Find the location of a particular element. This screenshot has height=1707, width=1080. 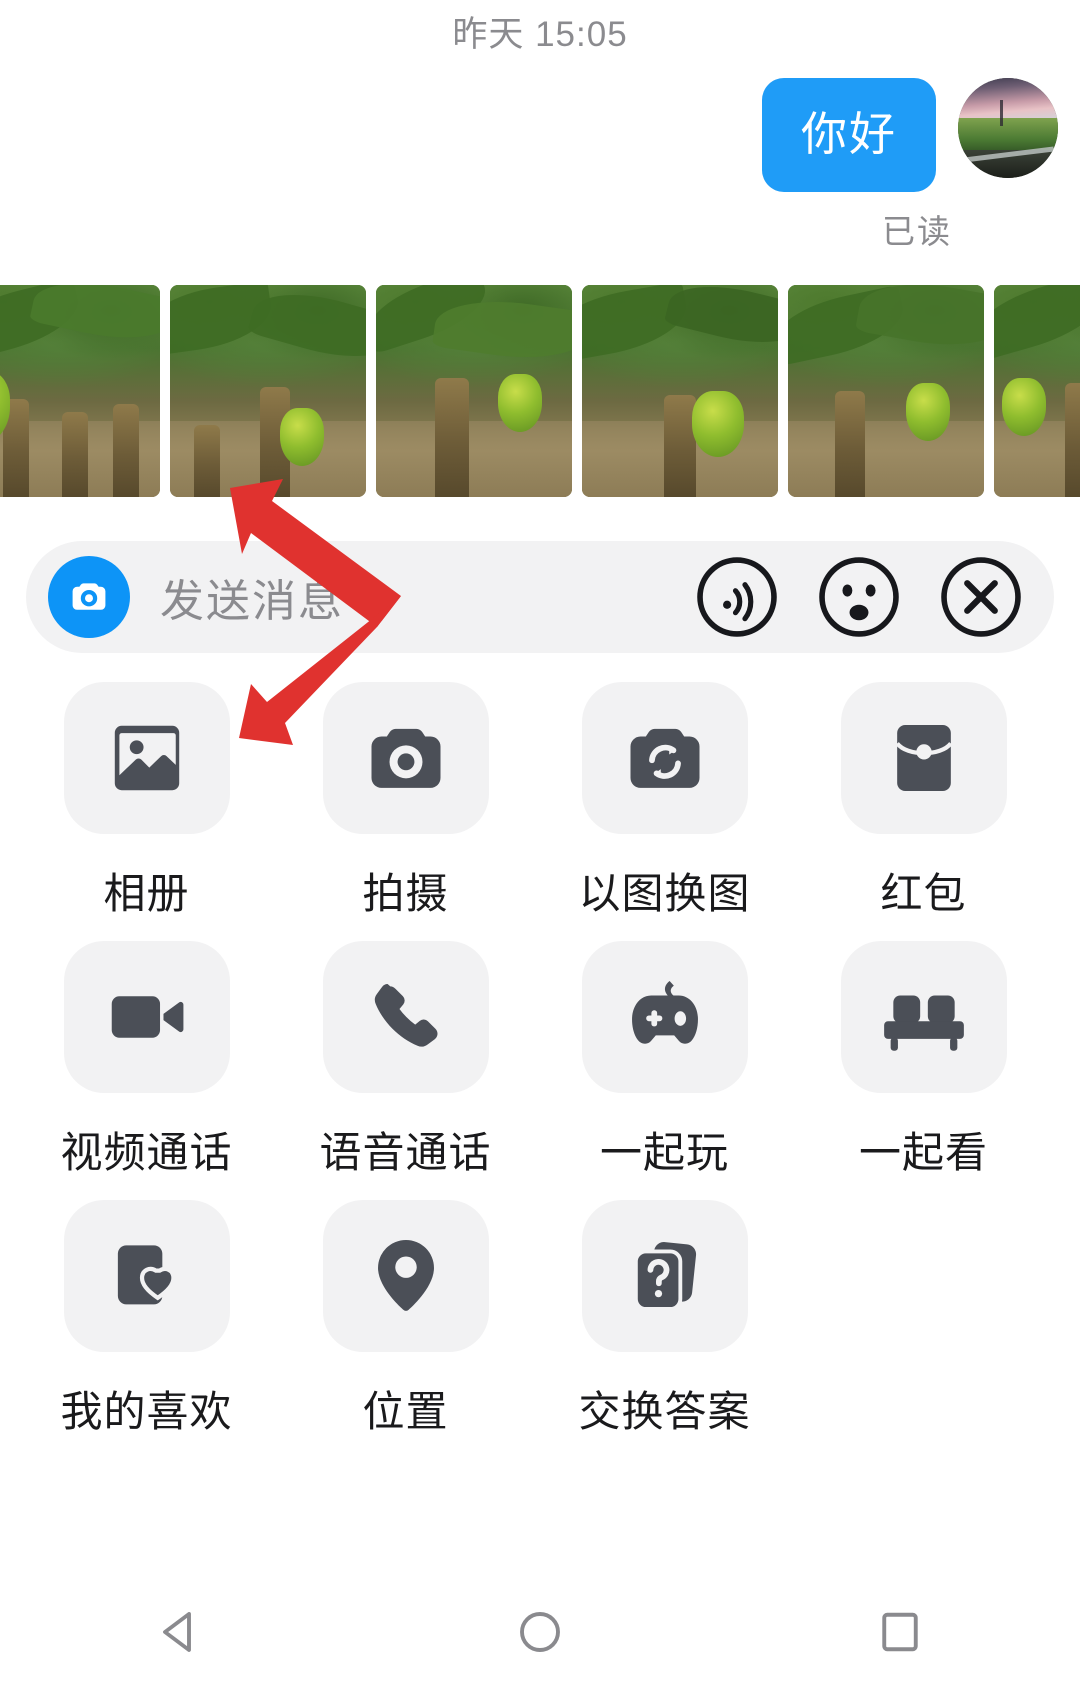

read-receipt: 已读 is located at coordinates (917, 231).